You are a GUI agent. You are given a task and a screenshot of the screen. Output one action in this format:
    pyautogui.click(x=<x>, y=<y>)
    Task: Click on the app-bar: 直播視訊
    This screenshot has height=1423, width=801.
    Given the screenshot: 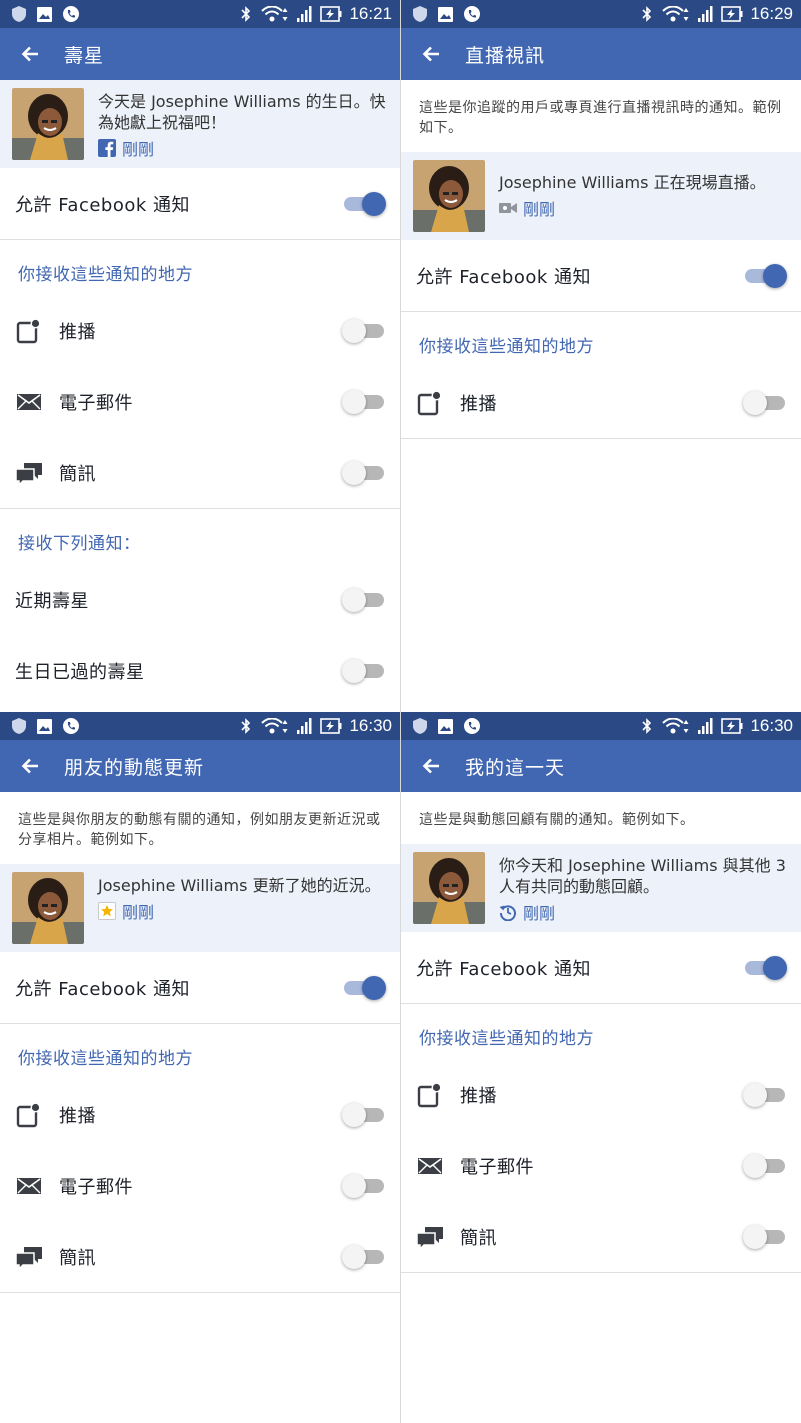 What is the action you would take?
    pyautogui.click(x=601, y=54)
    